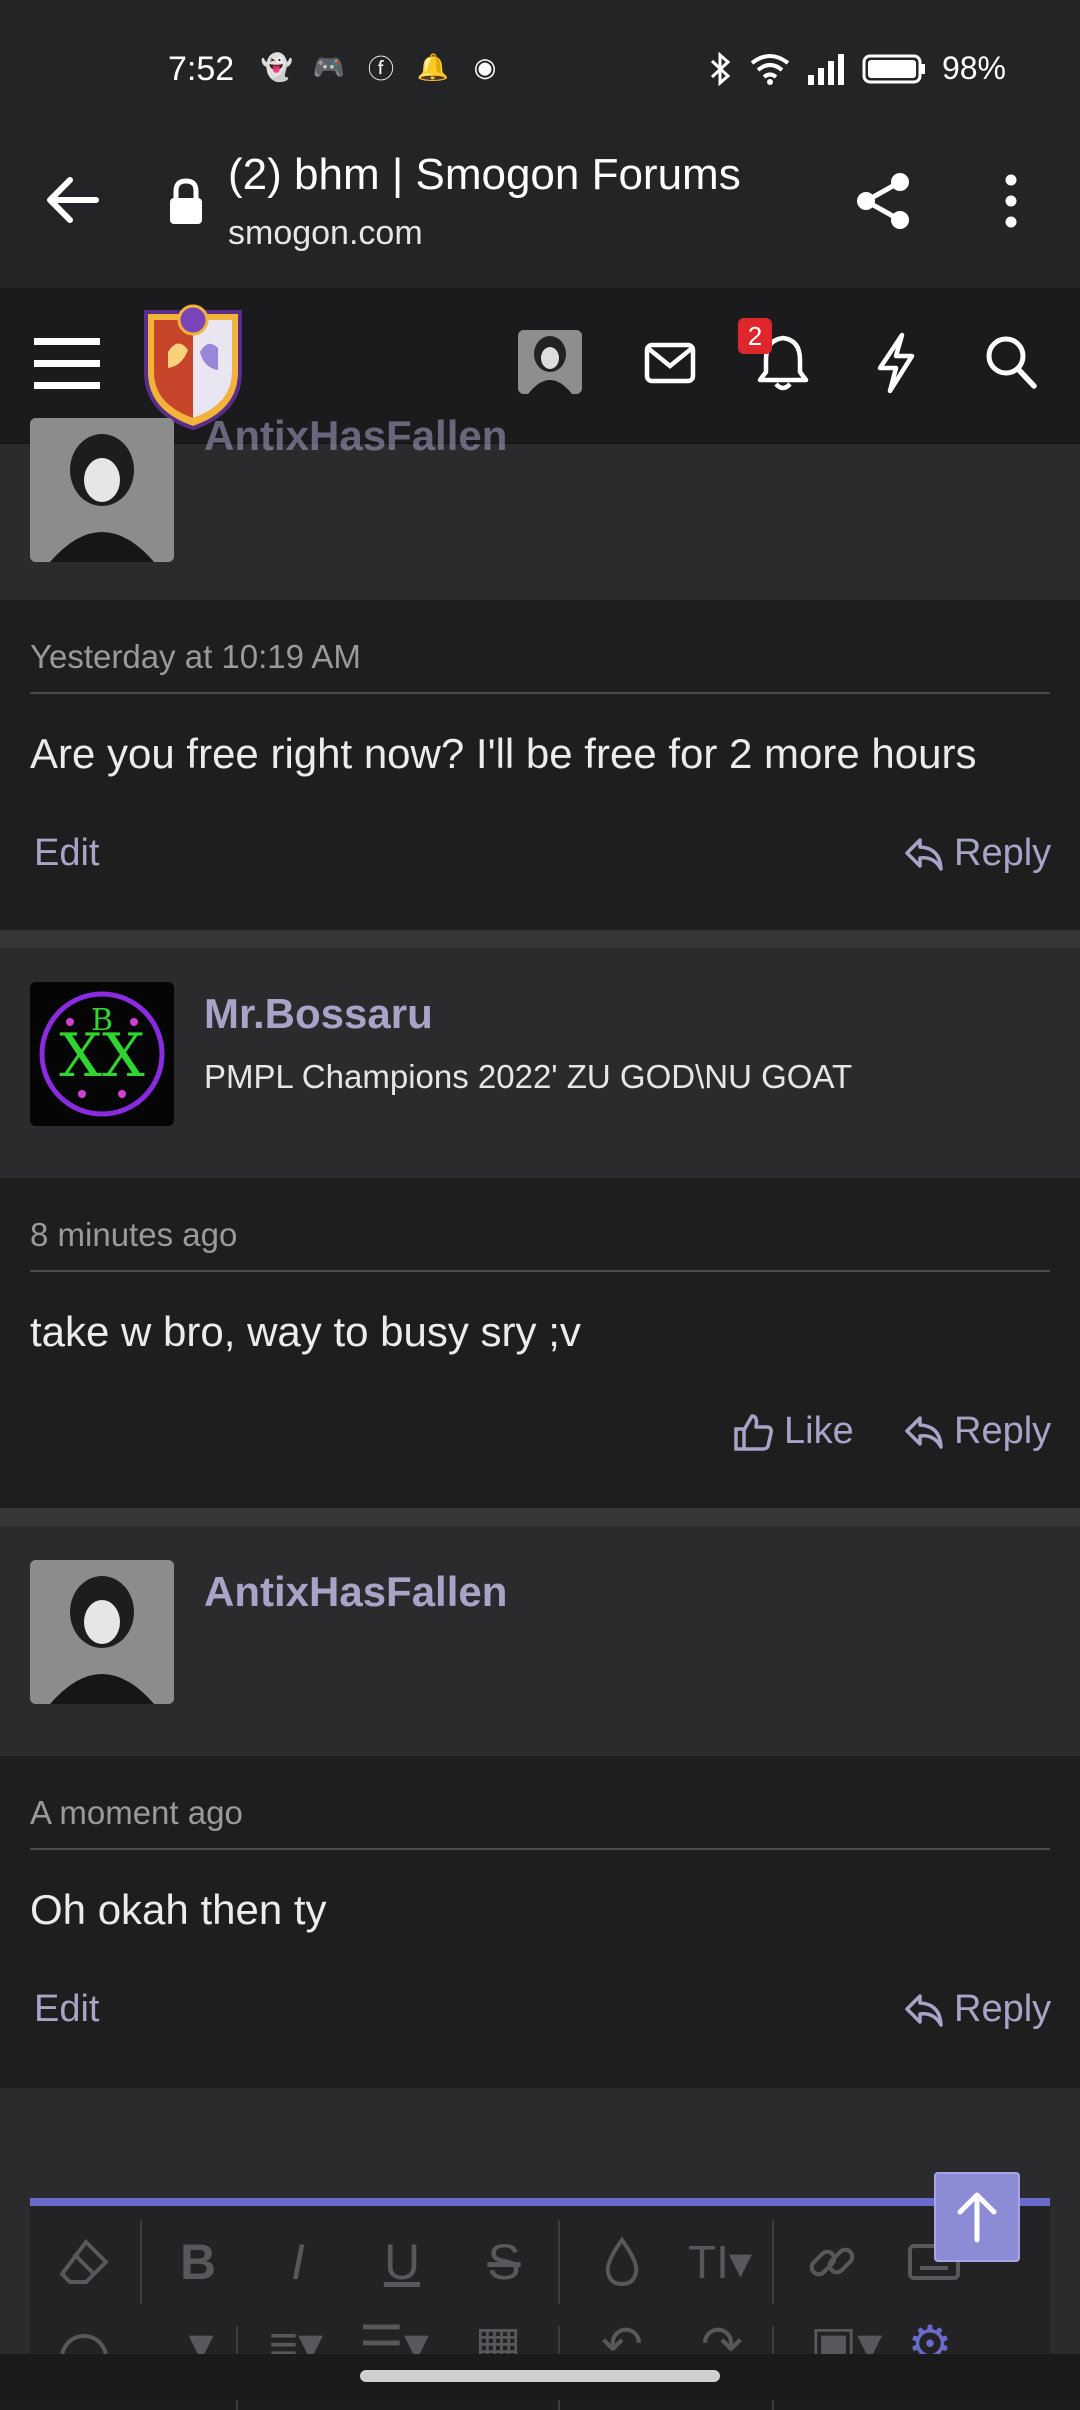  What do you see at coordinates (84, 2262) in the screenshot?
I see `eraser-icon` at bounding box center [84, 2262].